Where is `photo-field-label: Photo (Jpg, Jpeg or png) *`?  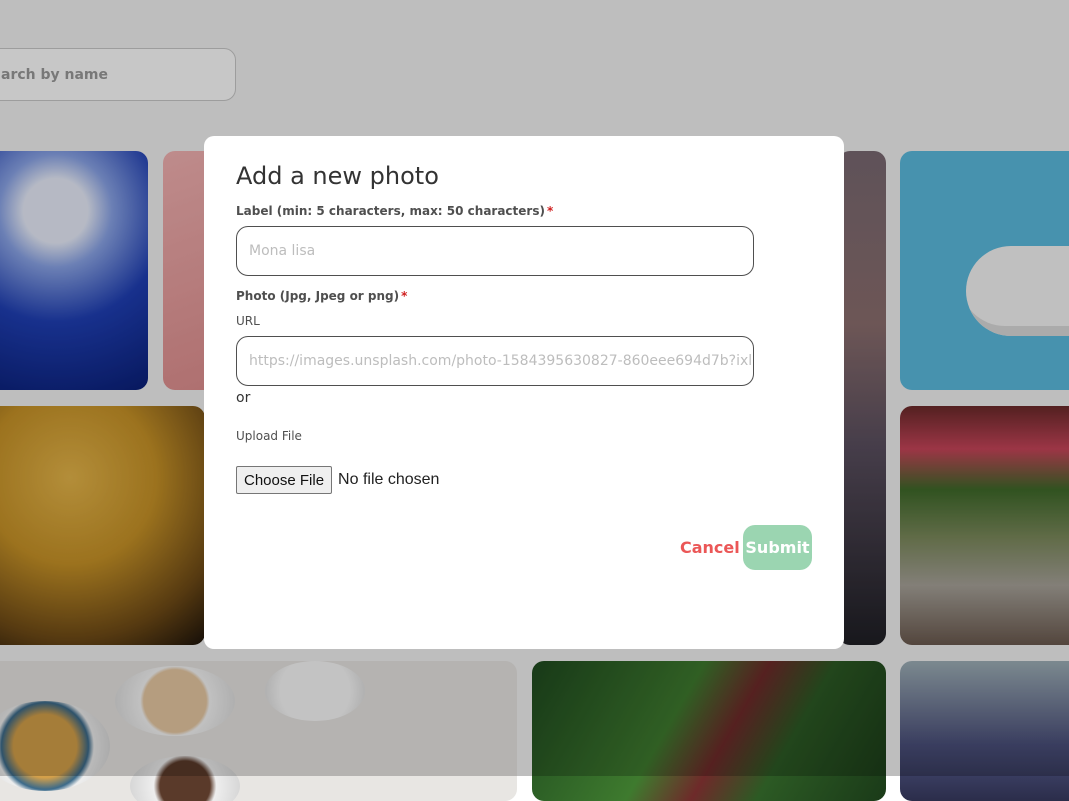
photo-field-label: Photo (Jpg, Jpeg or png) * is located at coordinates (321, 296).